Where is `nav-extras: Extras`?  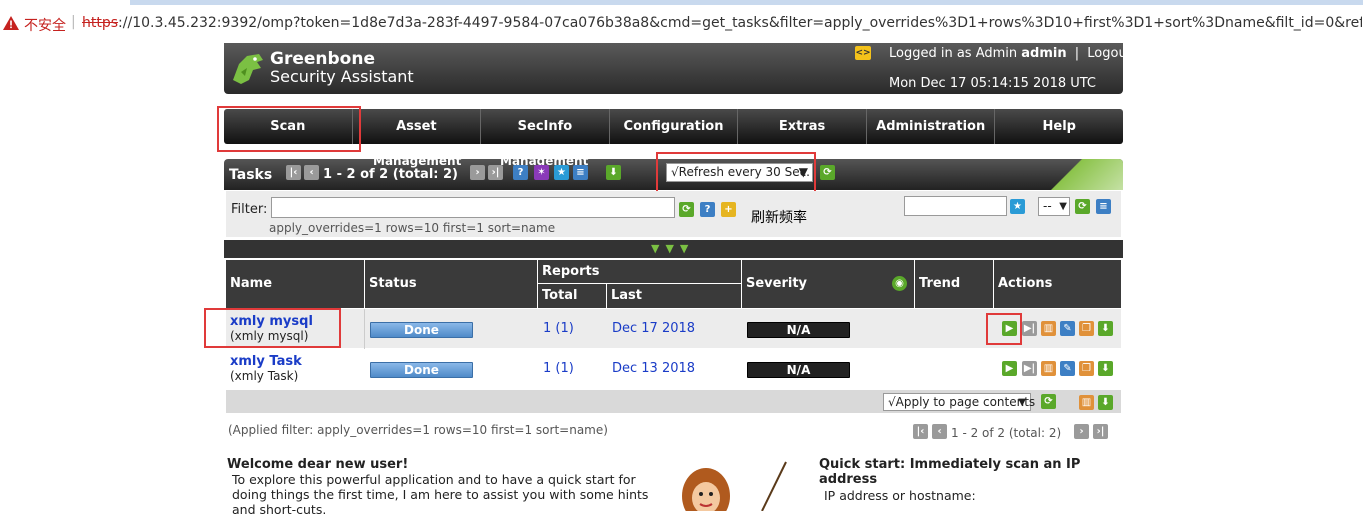 nav-extras: Extras is located at coordinates (802, 126).